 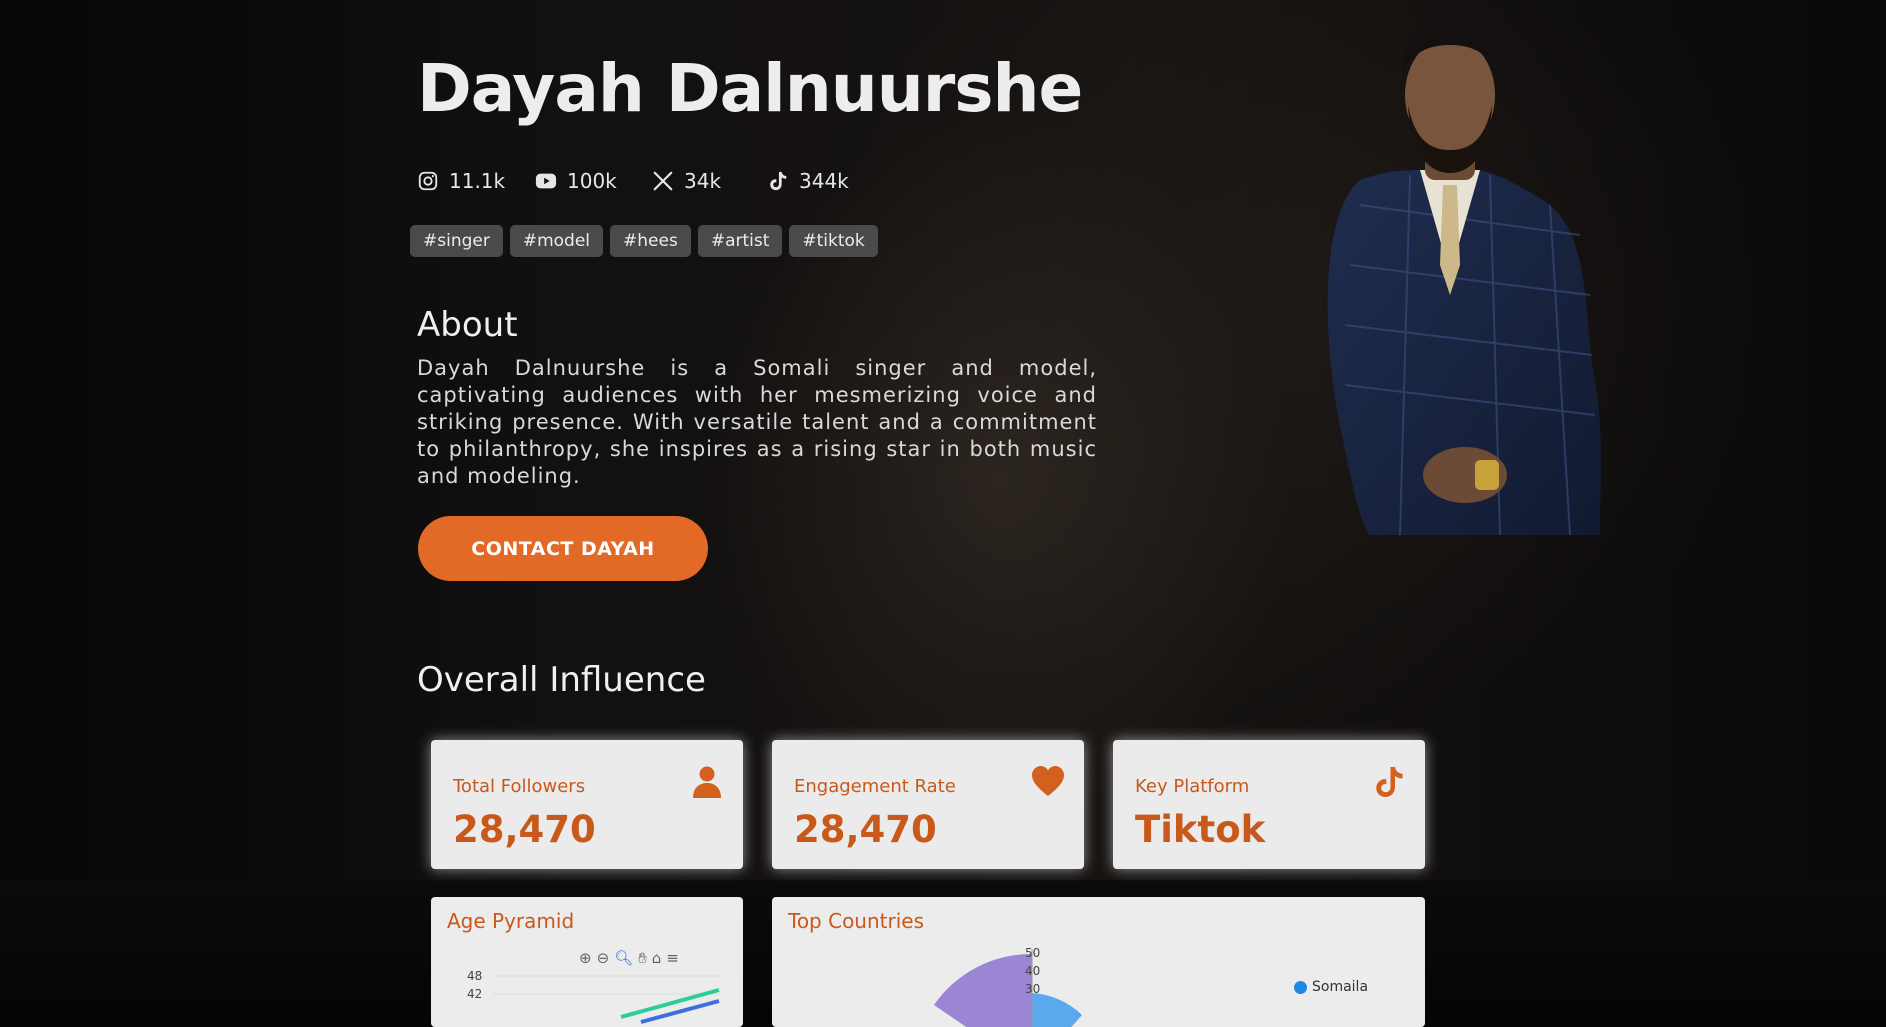 What do you see at coordinates (556, 241) in the screenshot?
I see `tag-model: #model` at bounding box center [556, 241].